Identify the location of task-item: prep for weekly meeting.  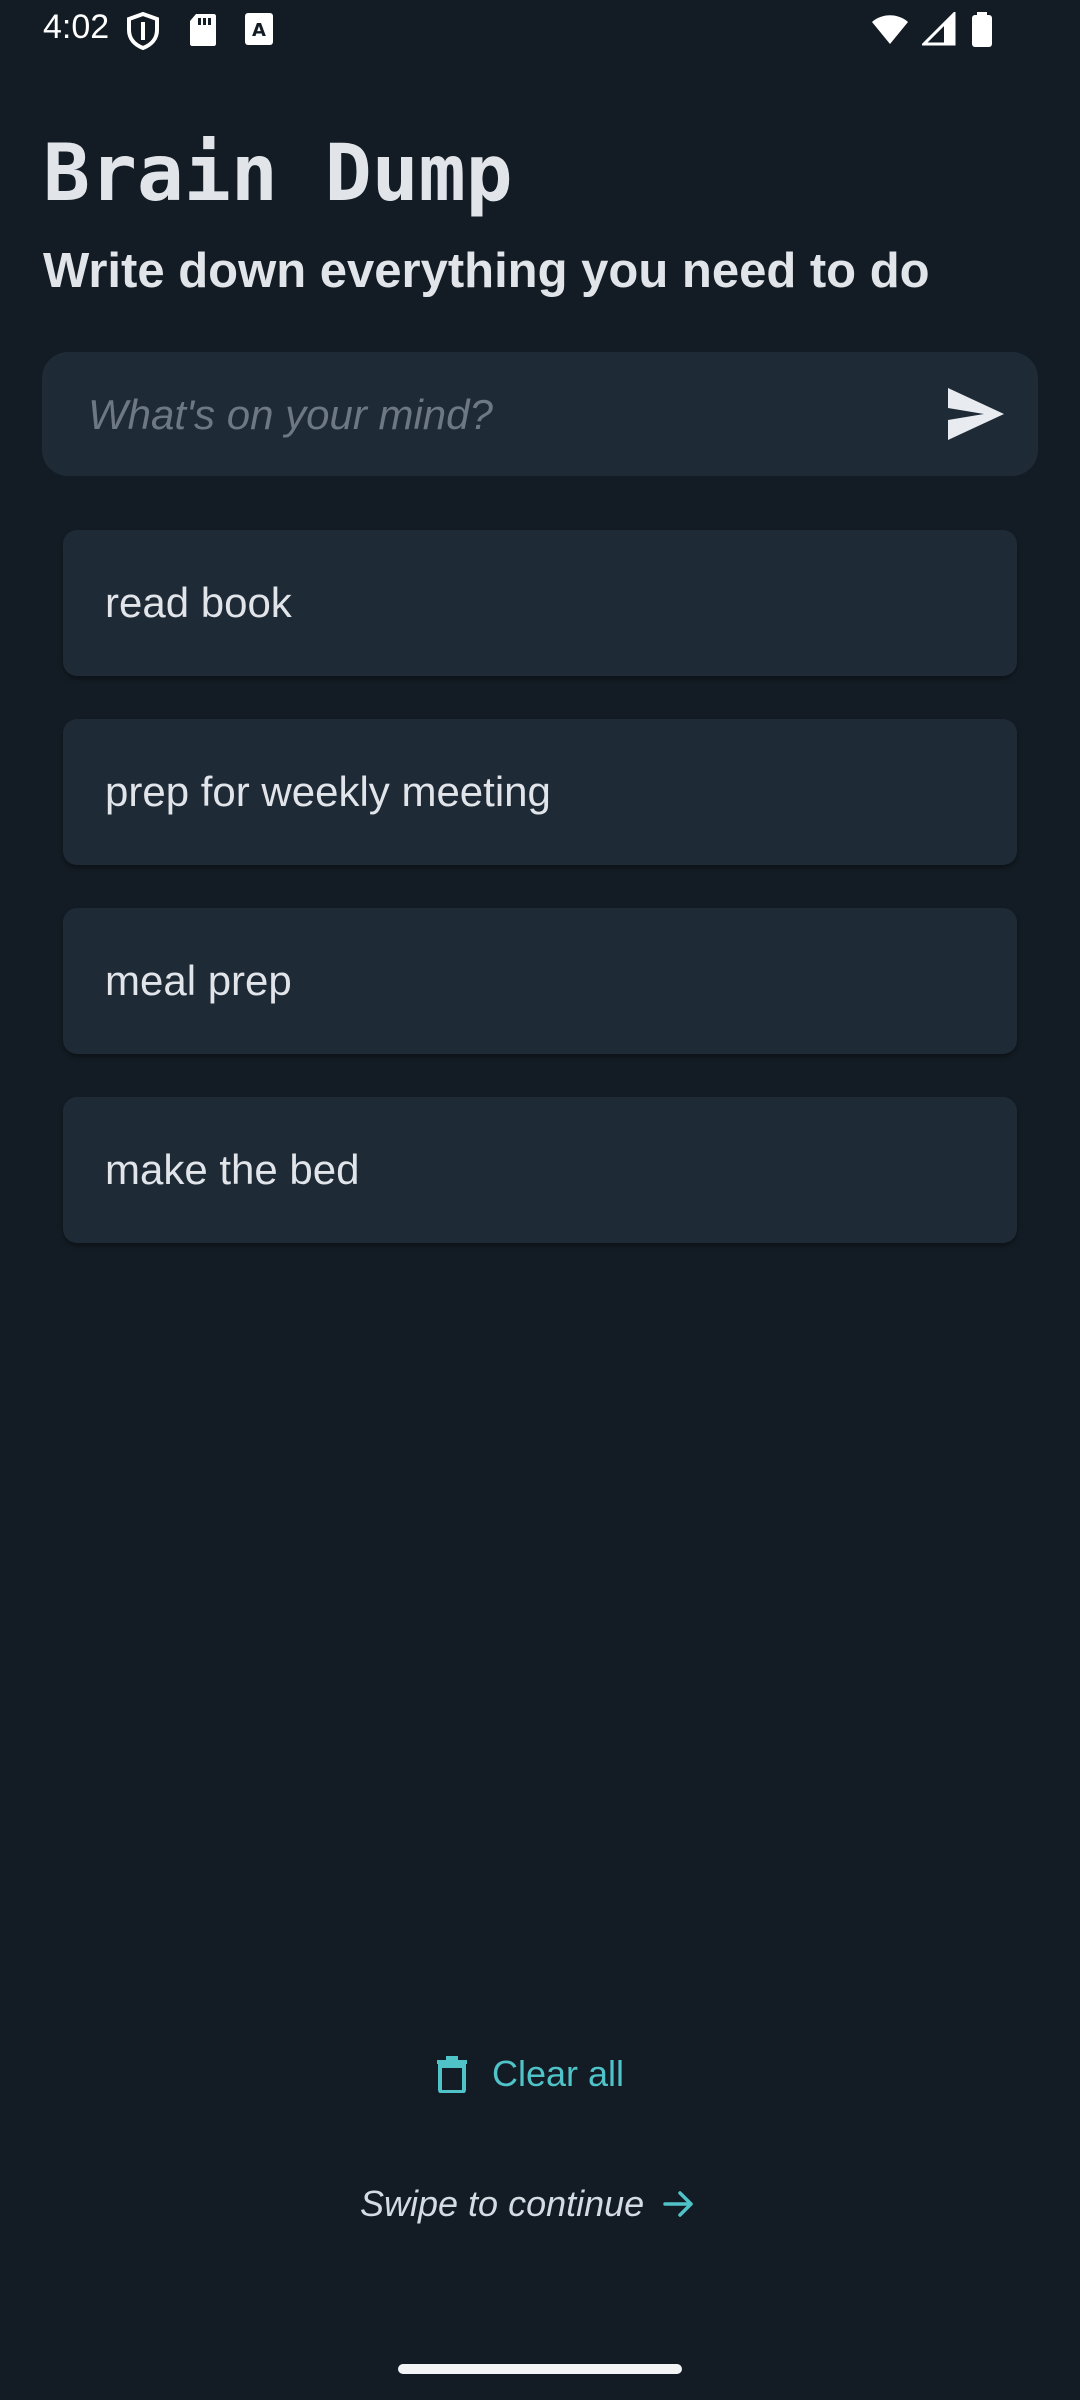
(540, 792).